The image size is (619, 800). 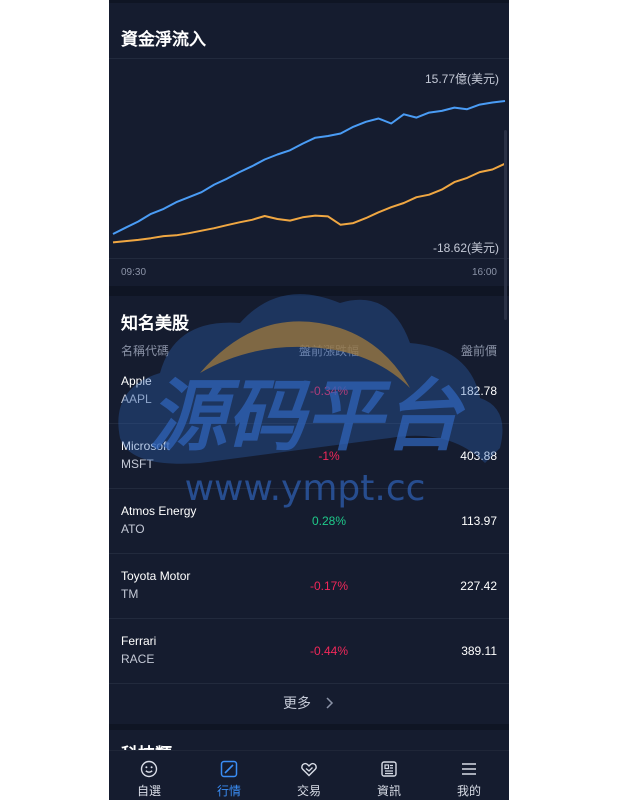 What do you see at coordinates (148, 791) in the screenshot?
I see `tab-label: 自選` at bounding box center [148, 791].